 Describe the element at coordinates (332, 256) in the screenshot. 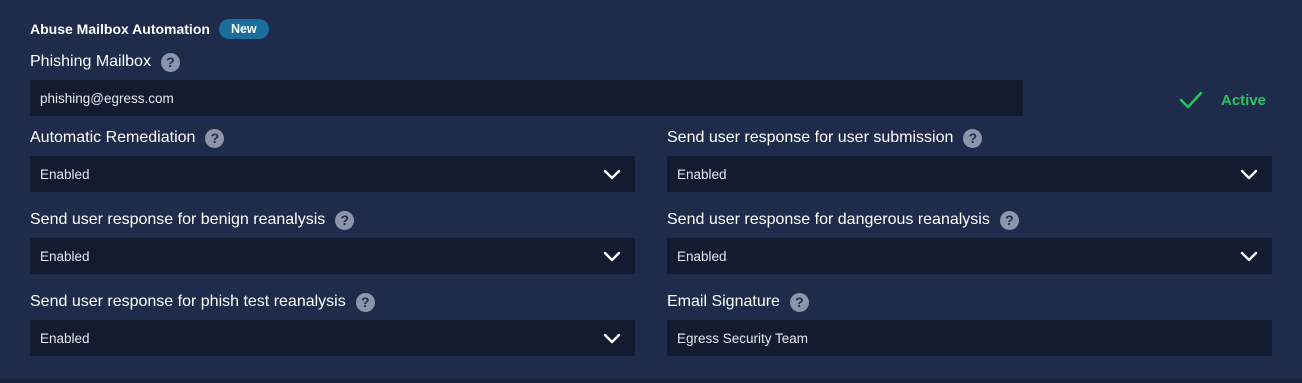

I see `benign-reanalysis-select: Enabled` at that location.